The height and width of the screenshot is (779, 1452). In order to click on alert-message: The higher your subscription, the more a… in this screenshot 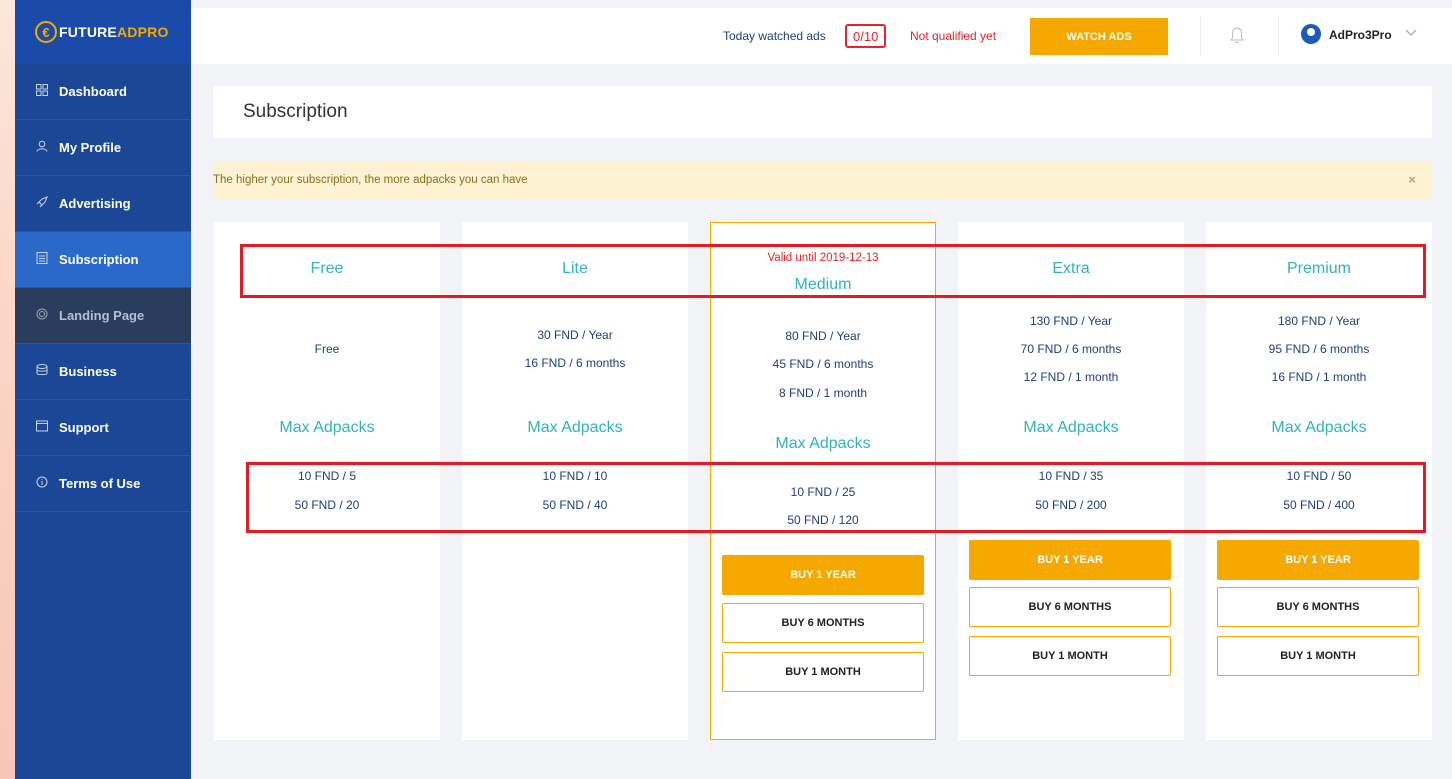, I will do `click(370, 180)`.